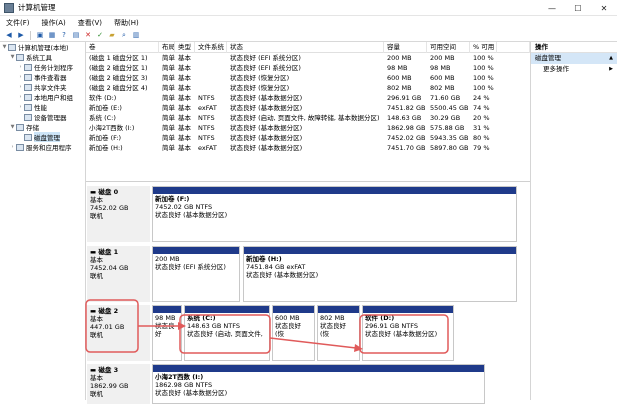 This screenshot has height=404, width=617. What do you see at coordinates (483, 47) in the screenshot?
I see `column-header-percent-free: % 可用` at bounding box center [483, 47].